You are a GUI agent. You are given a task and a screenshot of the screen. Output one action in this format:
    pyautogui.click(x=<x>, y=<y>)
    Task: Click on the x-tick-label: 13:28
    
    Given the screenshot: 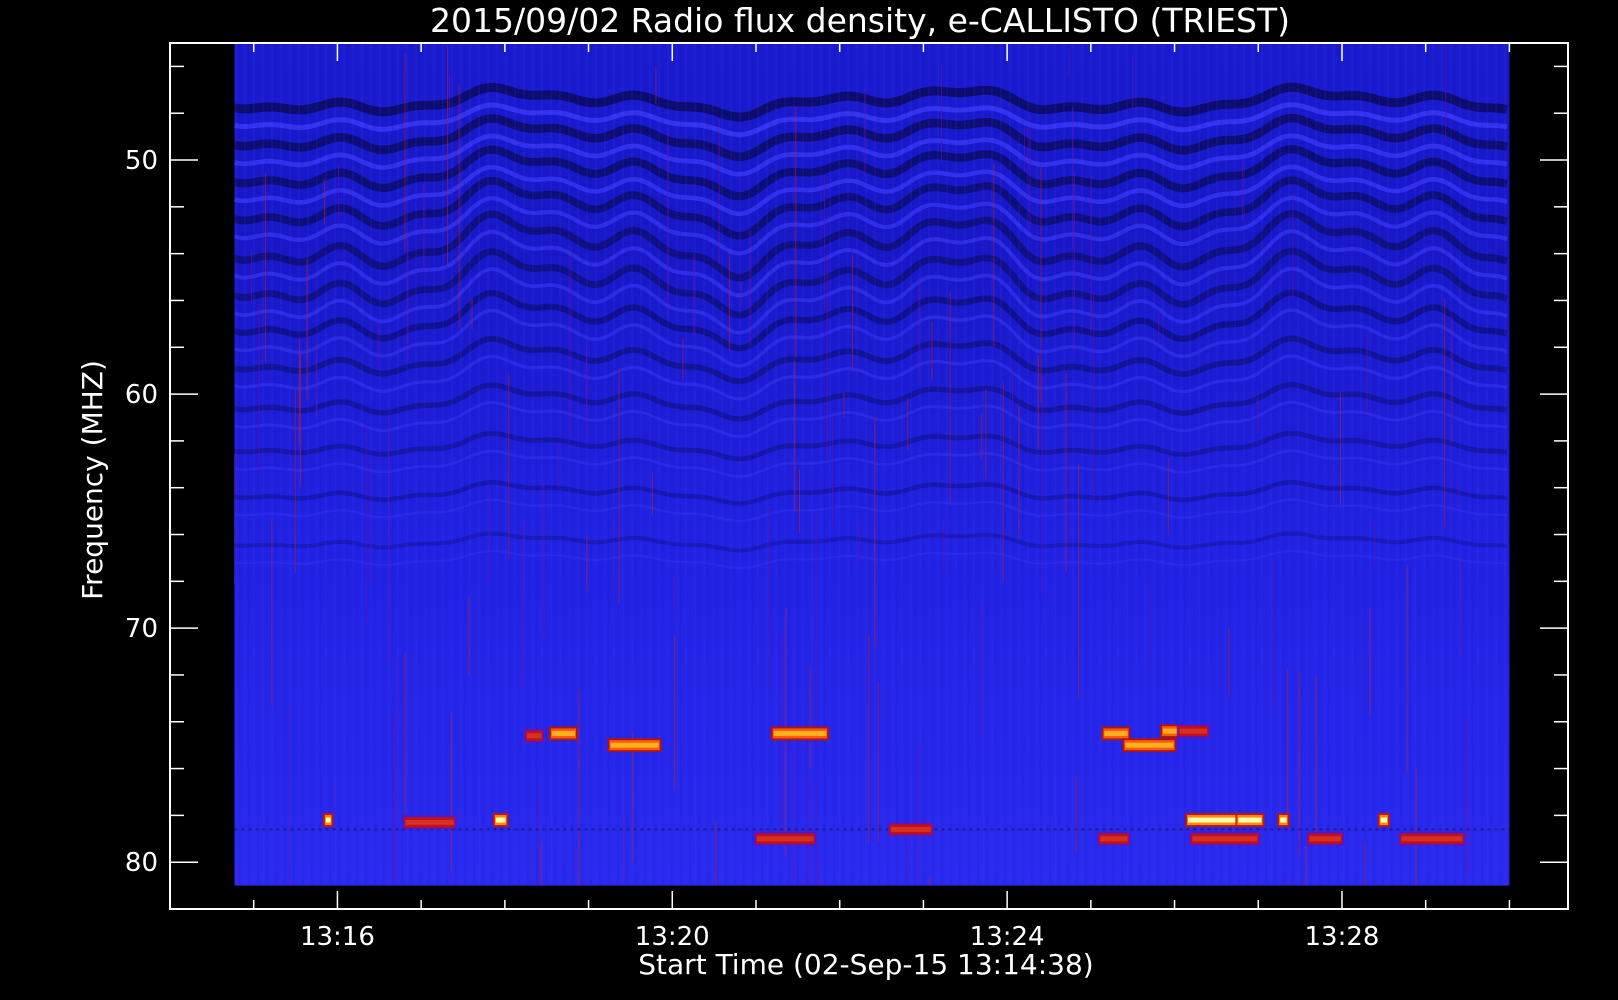 What is the action you would take?
    pyautogui.click(x=1342, y=937)
    